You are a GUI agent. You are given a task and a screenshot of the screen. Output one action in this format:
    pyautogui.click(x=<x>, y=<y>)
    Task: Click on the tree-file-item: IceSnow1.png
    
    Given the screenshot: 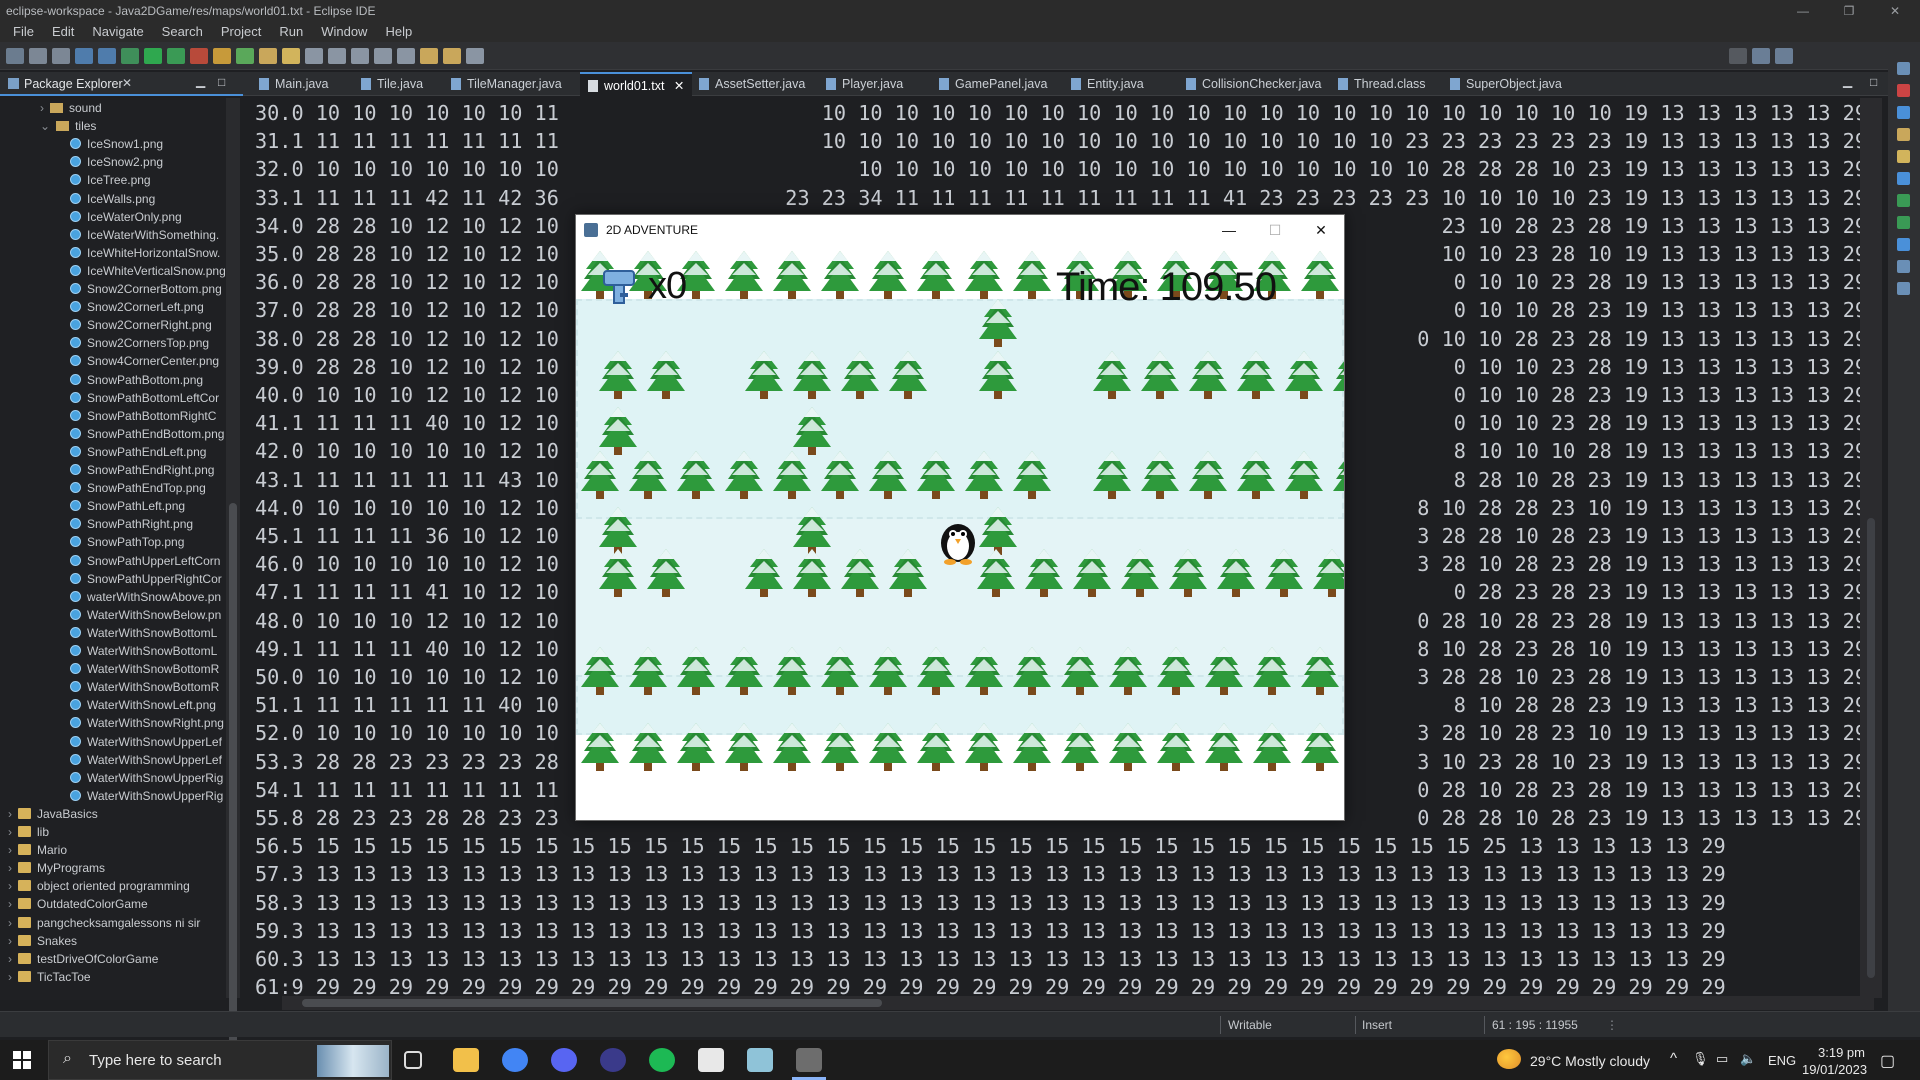 What is the action you would take?
    pyautogui.click(x=116, y=144)
    